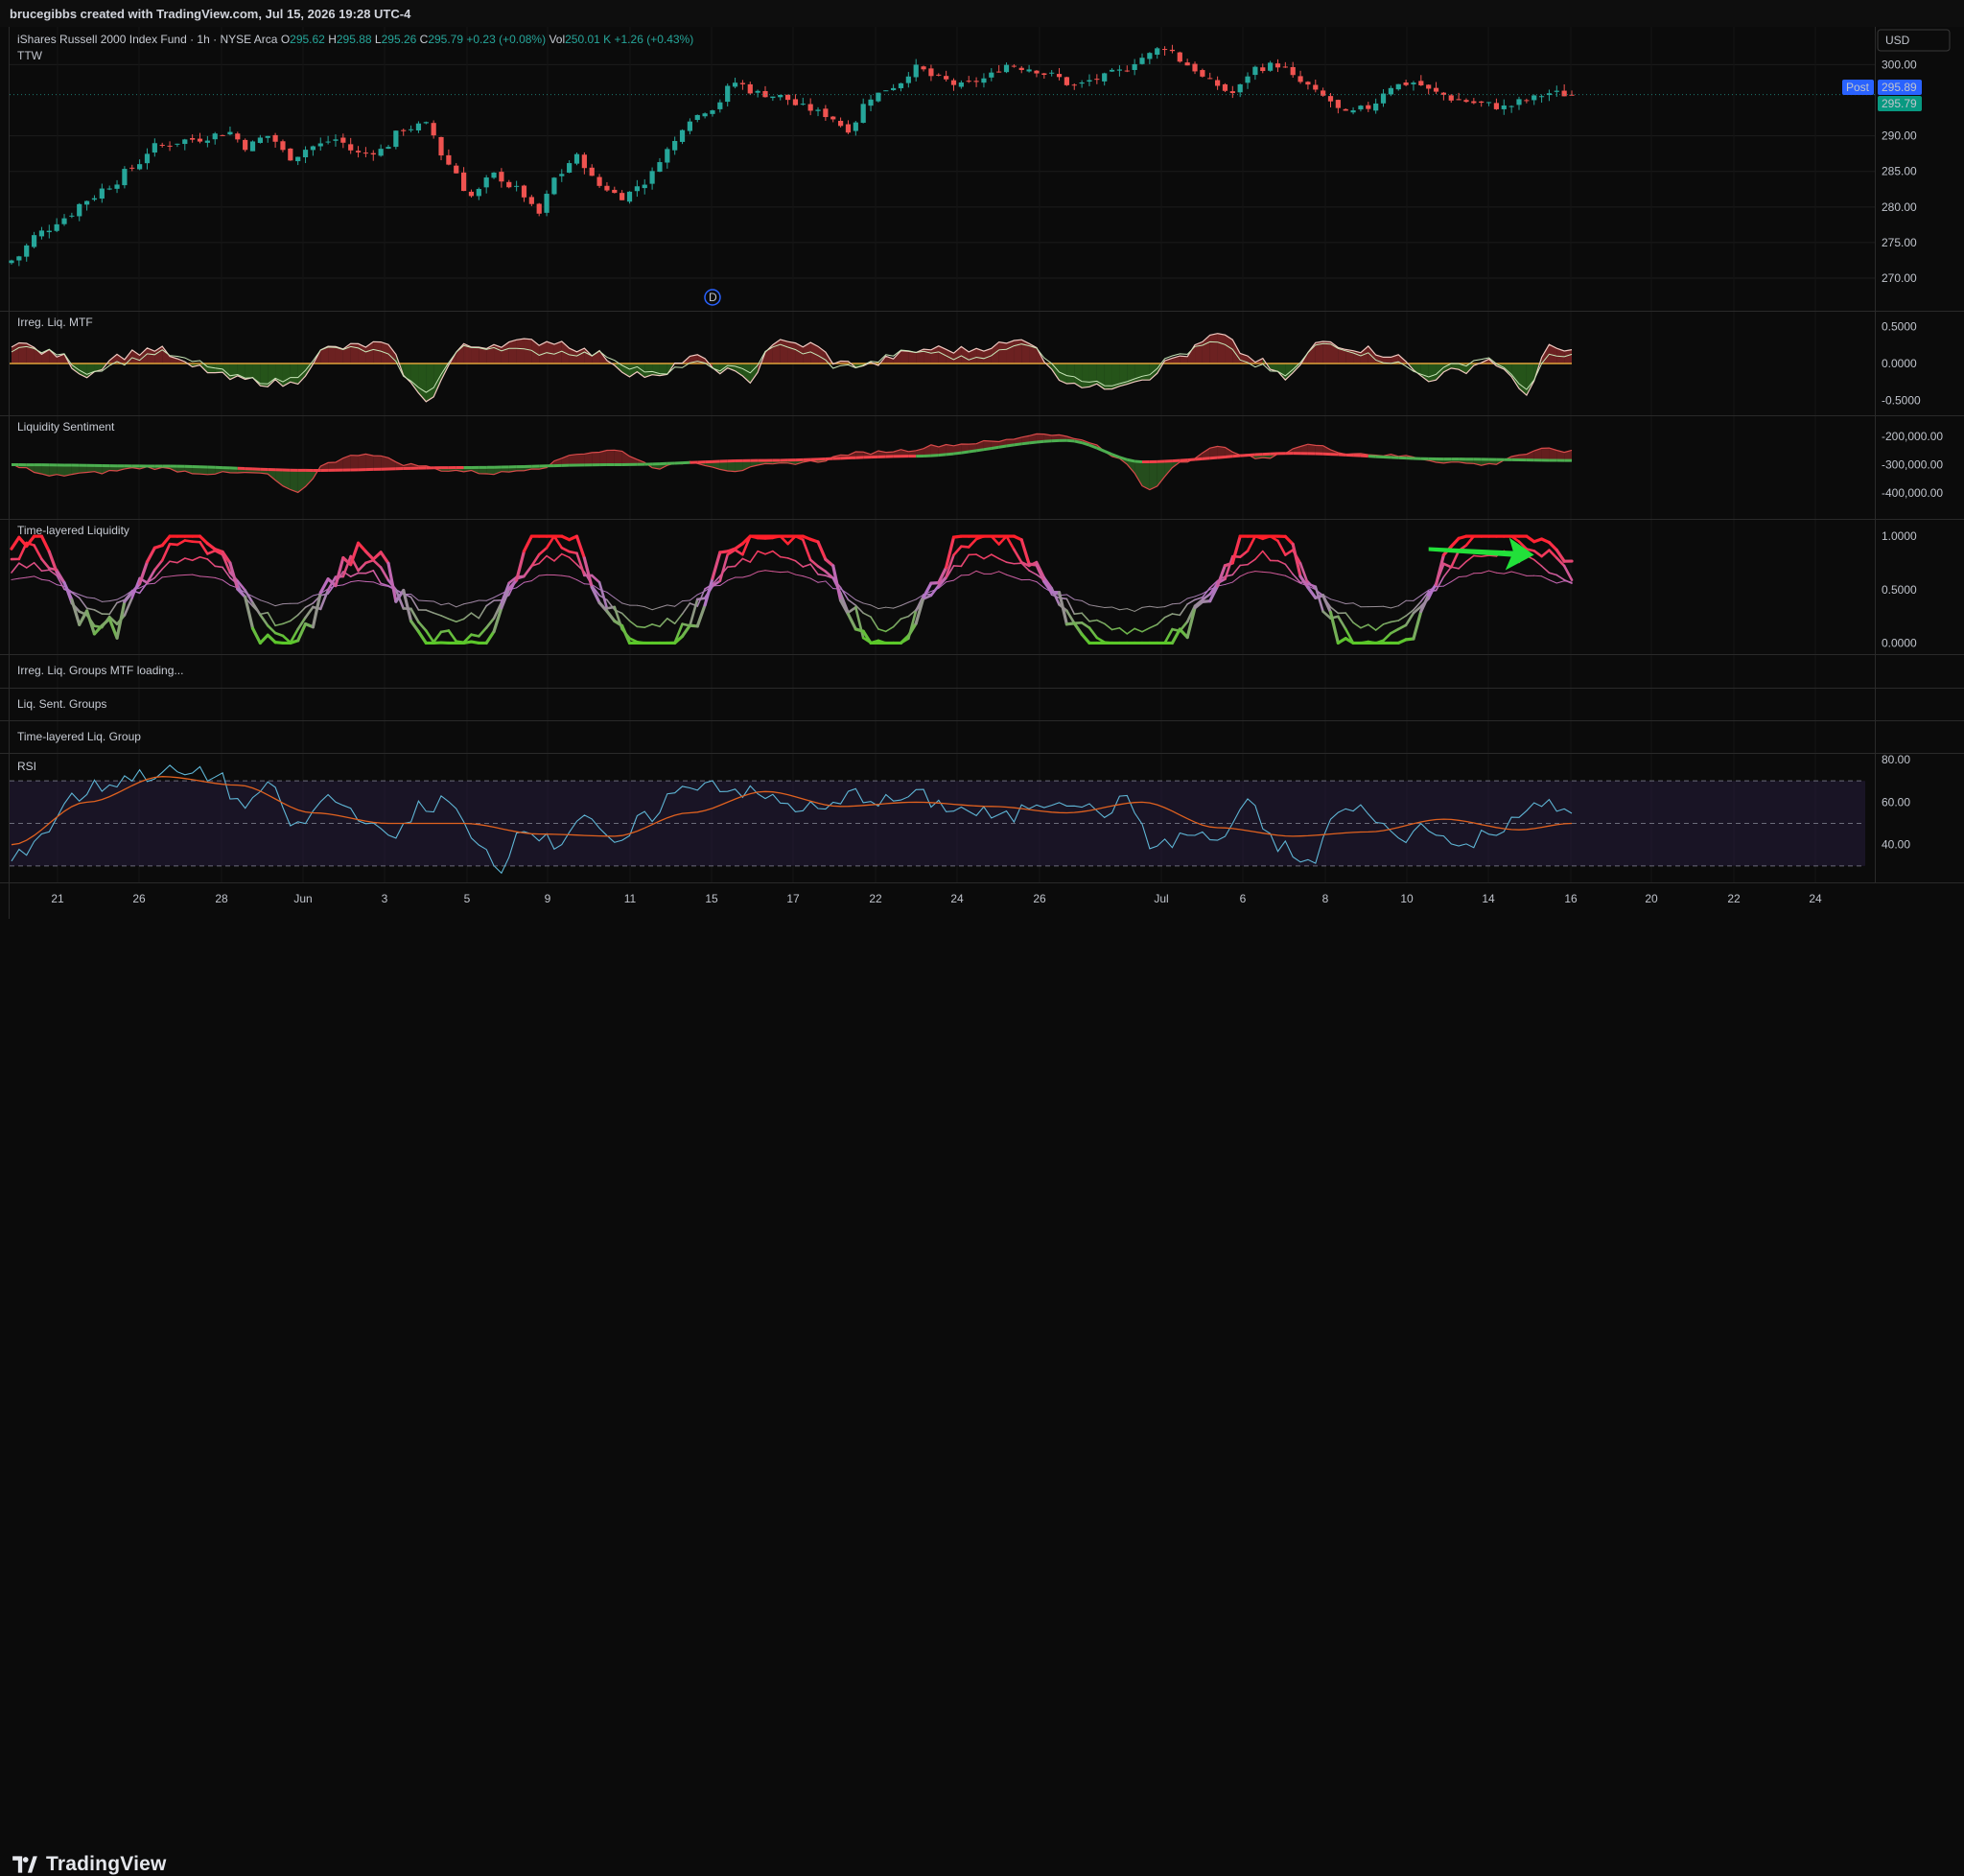 The width and height of the screenshot is (1964, 1876). I want to click on time-tick-label: 28, so click(221, 898).